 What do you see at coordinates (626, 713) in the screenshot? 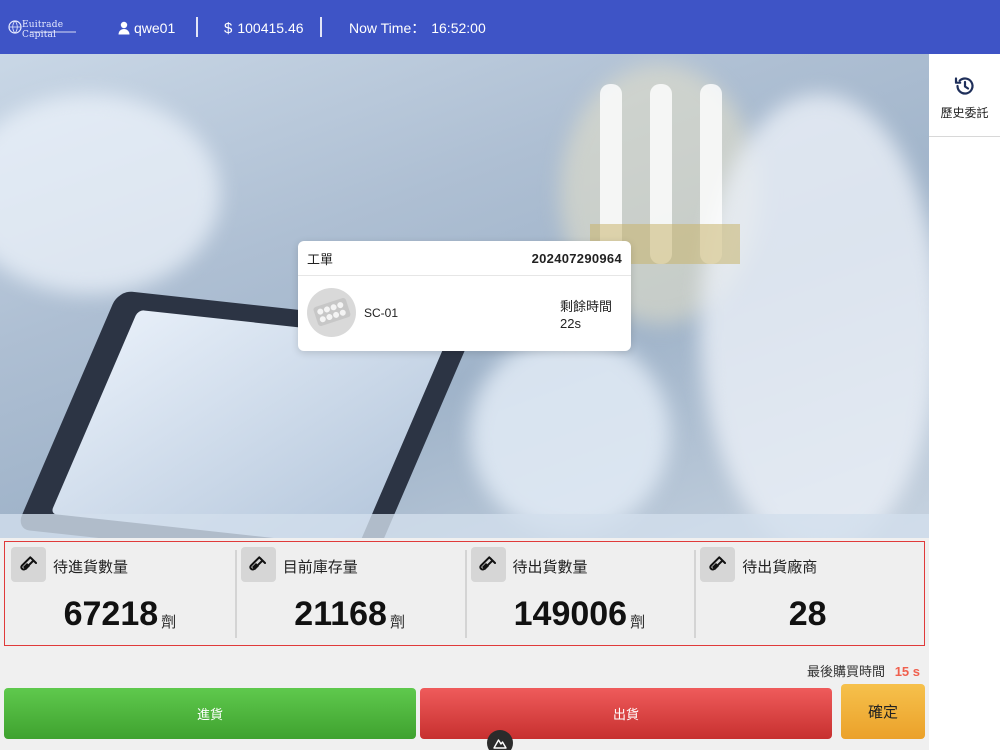
I see `ship-out-button: 出貨` at bounding box center [626, 713].